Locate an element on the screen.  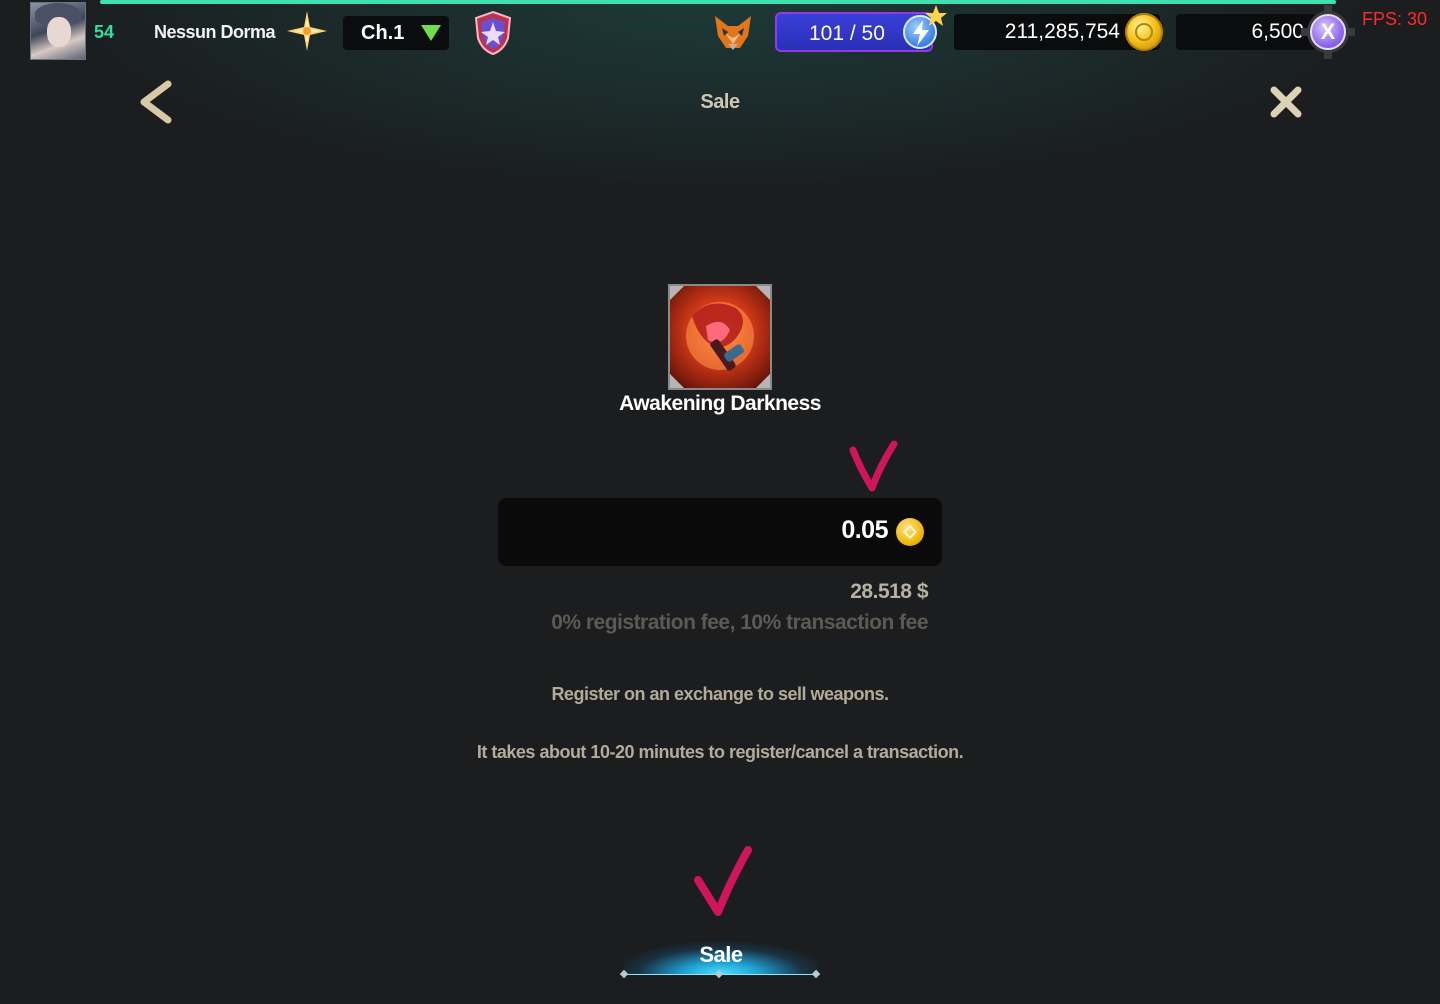
small-star-icon is located at coordinates (936, 15).